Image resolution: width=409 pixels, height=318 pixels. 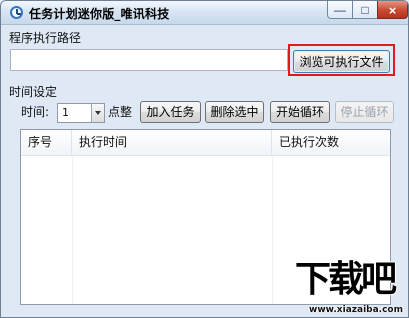 I want to click on hour-value: 1, so click(x=65, y=112).